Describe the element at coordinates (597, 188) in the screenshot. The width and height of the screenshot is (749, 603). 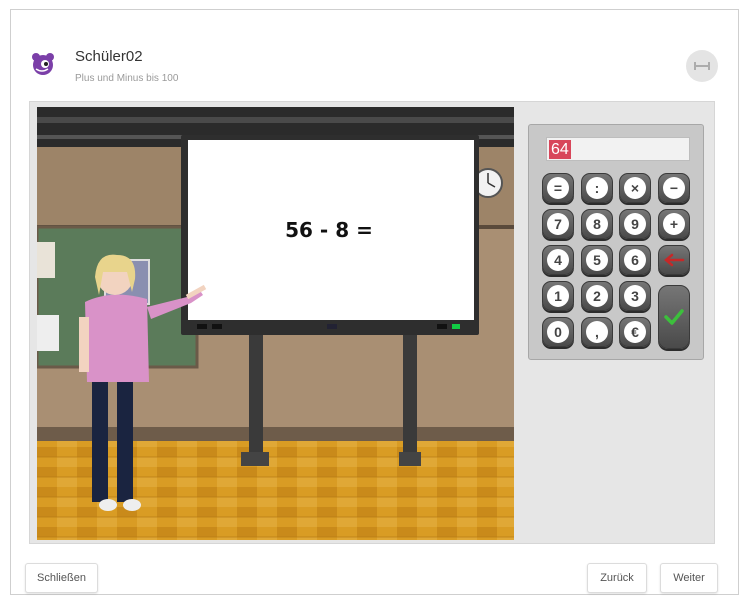
I see `divide-key: :` at that location.